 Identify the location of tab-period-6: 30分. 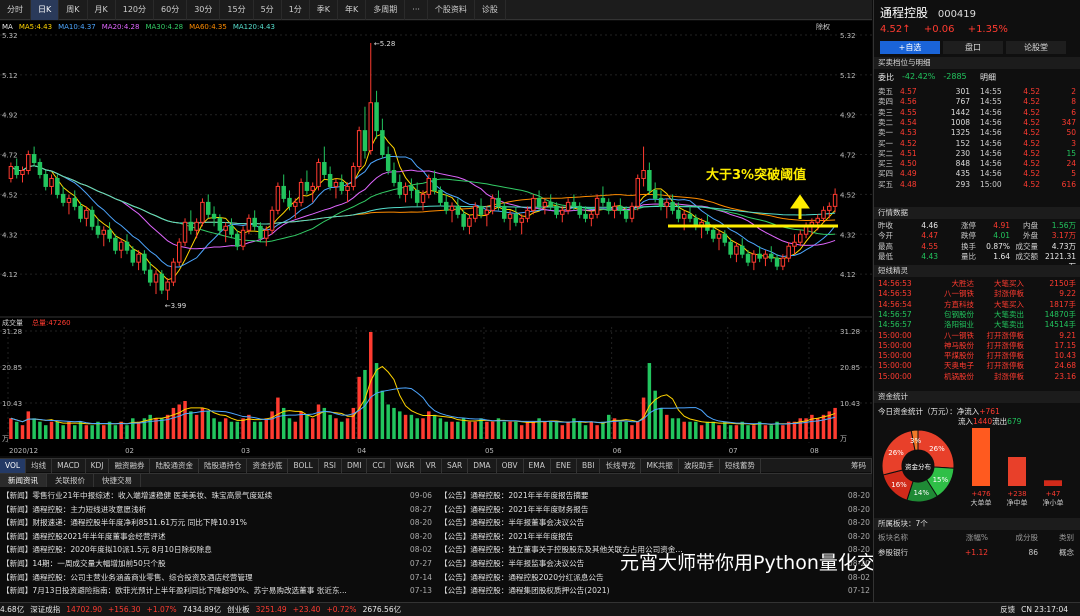
(204, 10).